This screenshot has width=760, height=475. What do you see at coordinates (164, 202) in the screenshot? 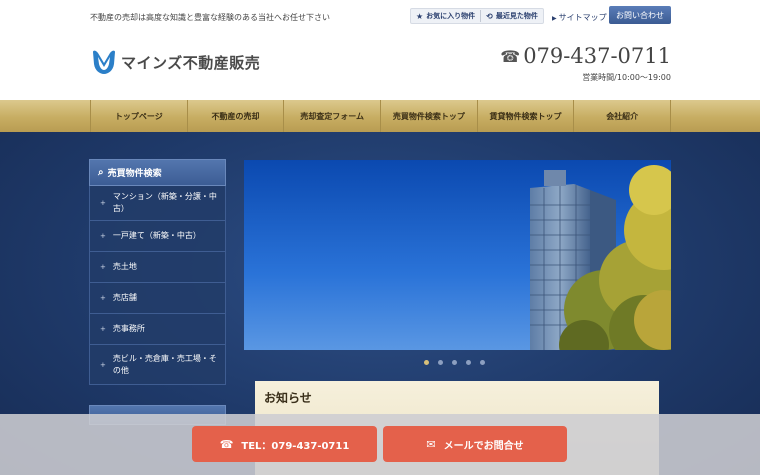
I see `sidebar-item-label: マンション（新築・分譲・中古）` at bounding box center [164, 202].